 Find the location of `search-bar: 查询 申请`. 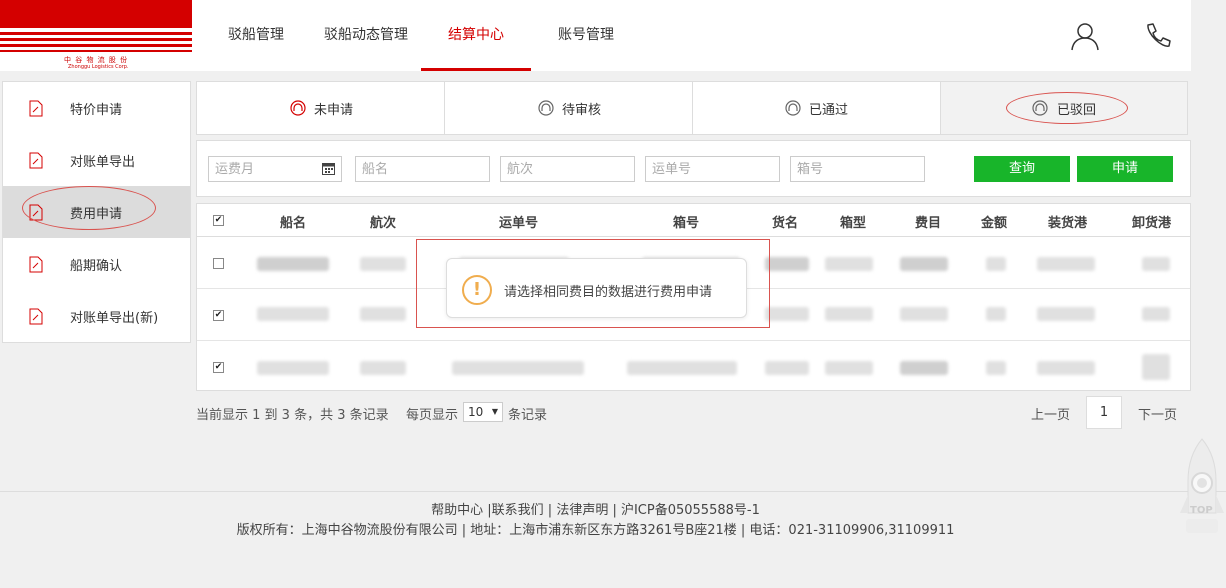

search-bar: 查询 申请 is located at coordinates (693, 168).